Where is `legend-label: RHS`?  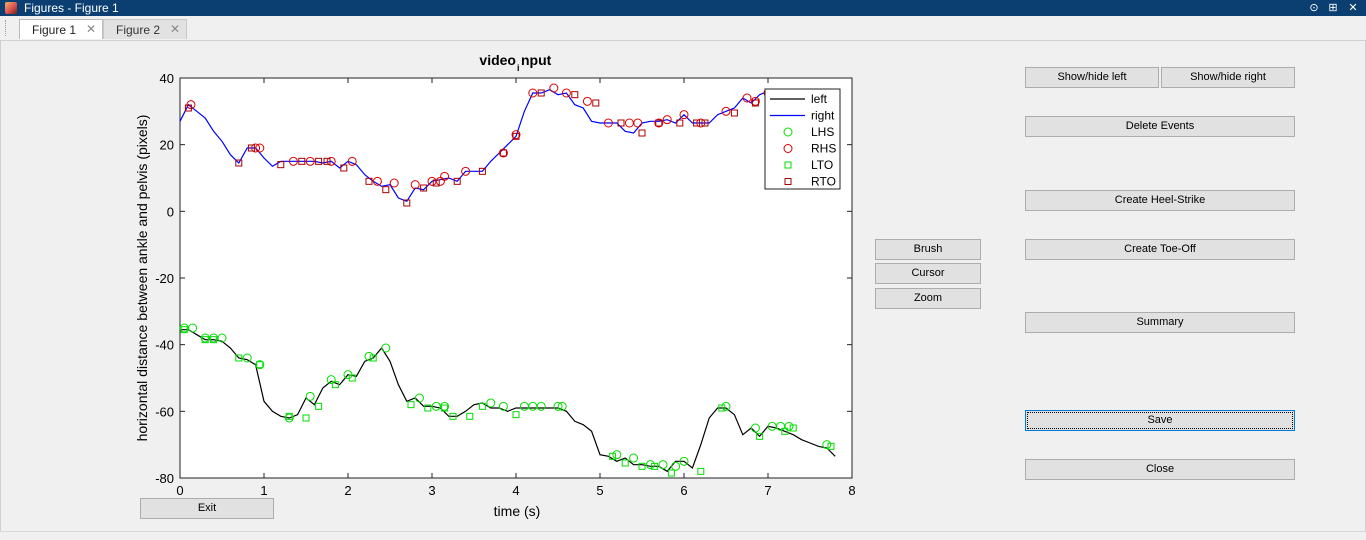
legend-label: RHS is located at coordinates (823, 149).